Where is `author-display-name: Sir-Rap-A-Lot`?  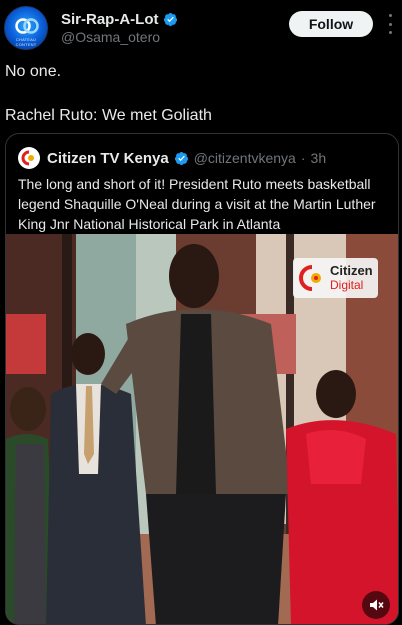 author-display-name: Sir-Rap-A-Lot is located at coordinates (110, 19).